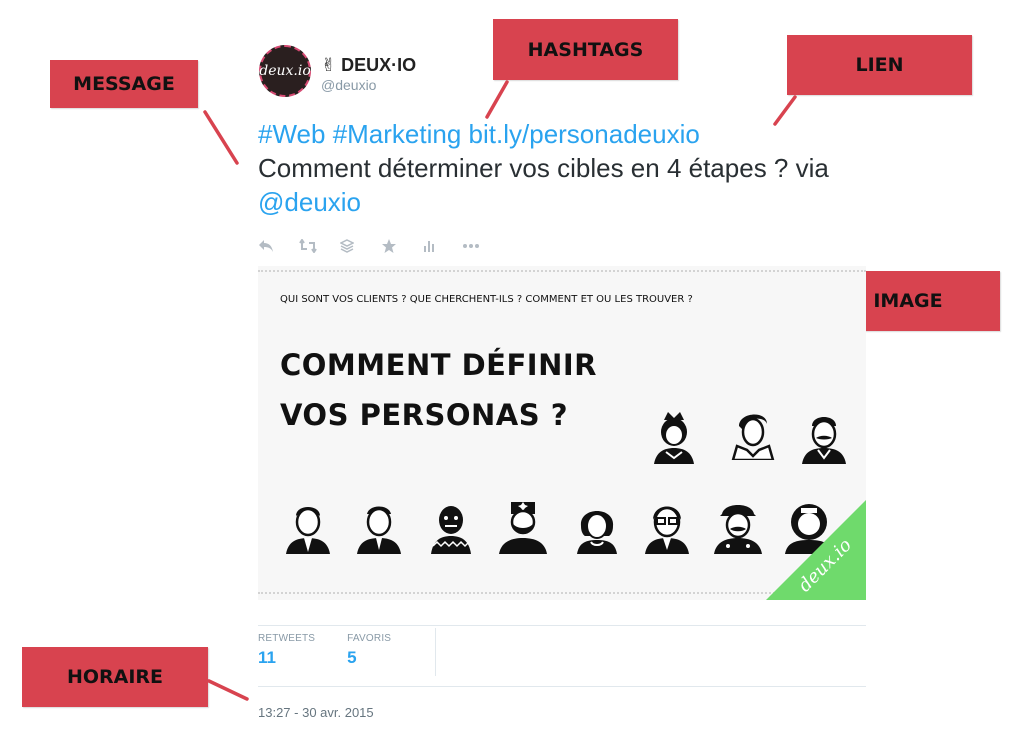 The image size is (1023, 737). I want to click on image-title-line1: COMMENT DÉFINIR, so click(438, 365).